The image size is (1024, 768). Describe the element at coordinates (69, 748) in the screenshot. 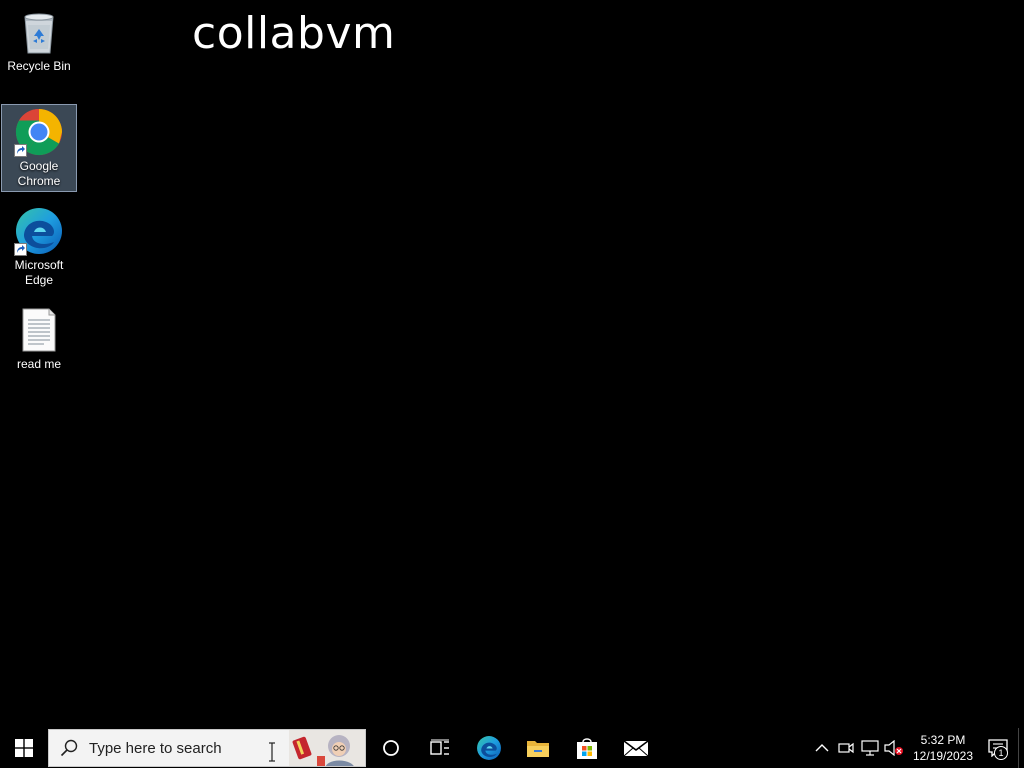

I see `search-icon` at that location.